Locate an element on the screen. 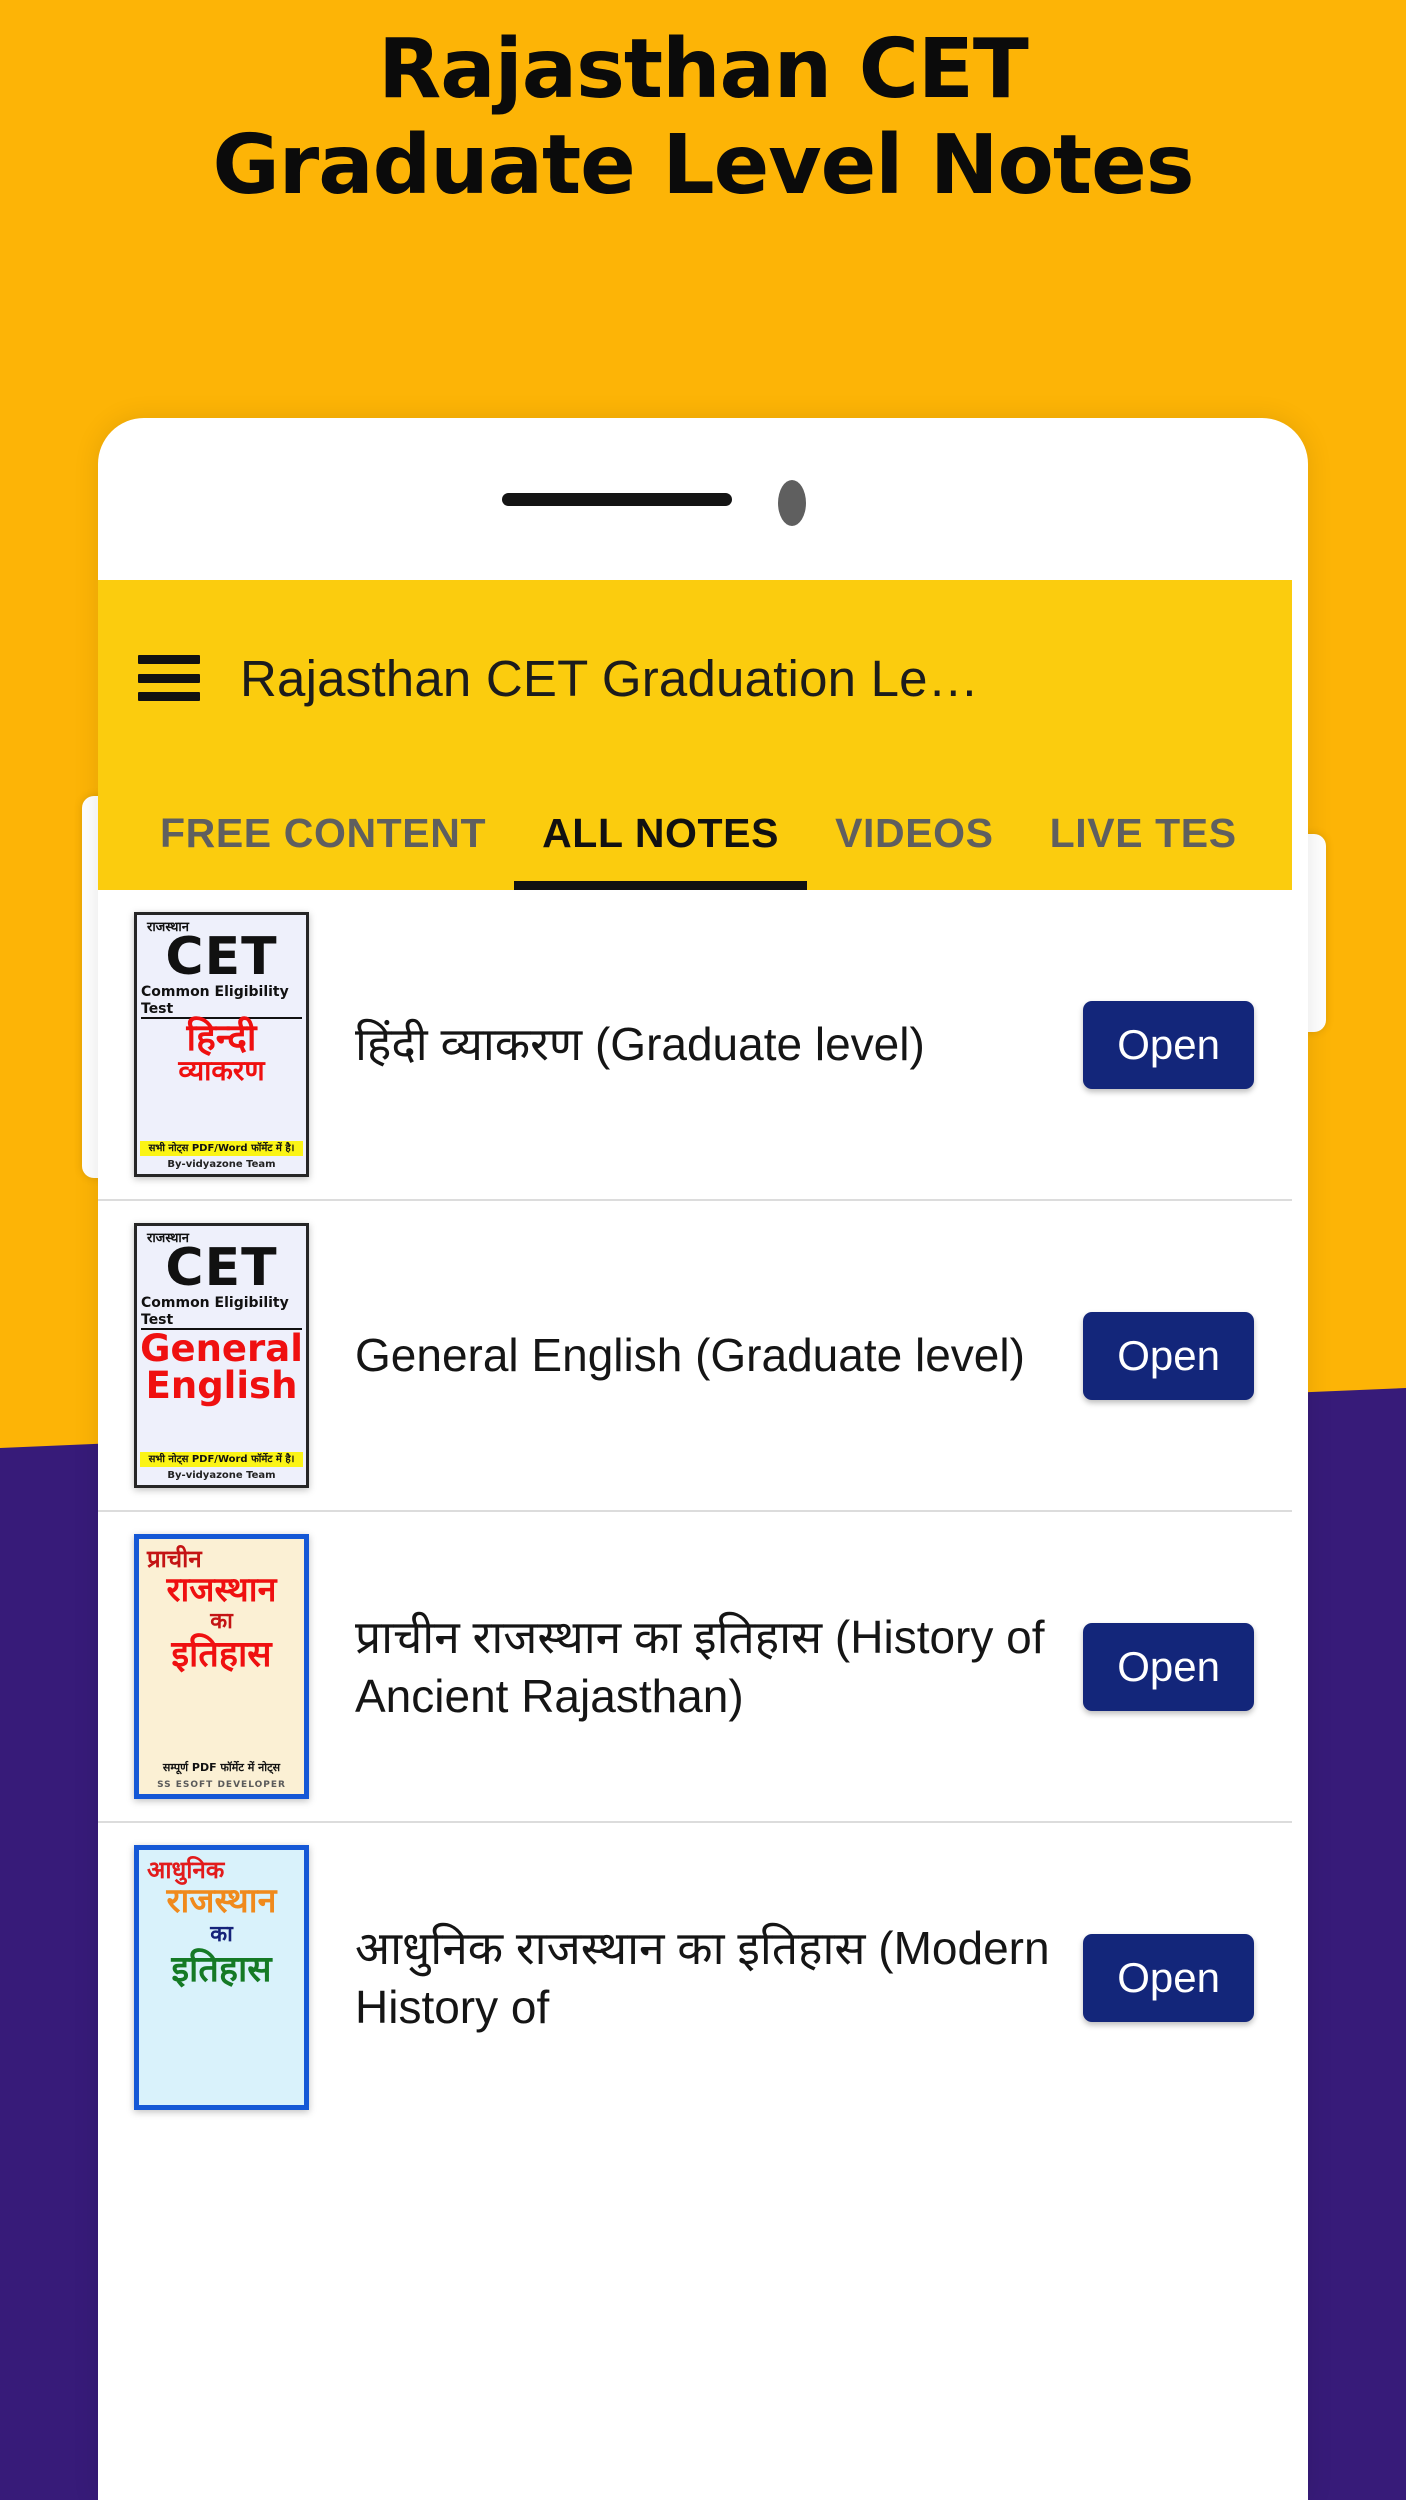 The height and width of the screenshot is (2500, 1406). thumb-red-line-1: हिन्दी is located at coordinates (221, 1038).